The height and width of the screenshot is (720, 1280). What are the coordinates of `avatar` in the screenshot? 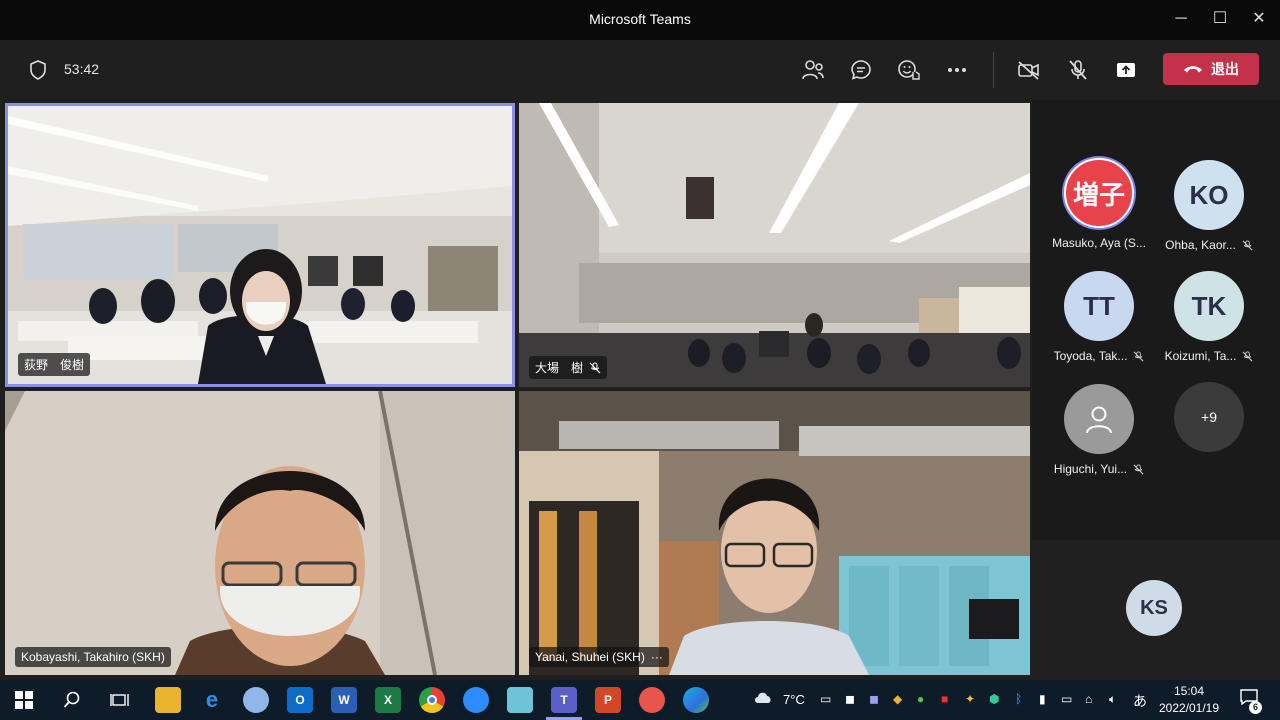 It's located at (1099, 419).